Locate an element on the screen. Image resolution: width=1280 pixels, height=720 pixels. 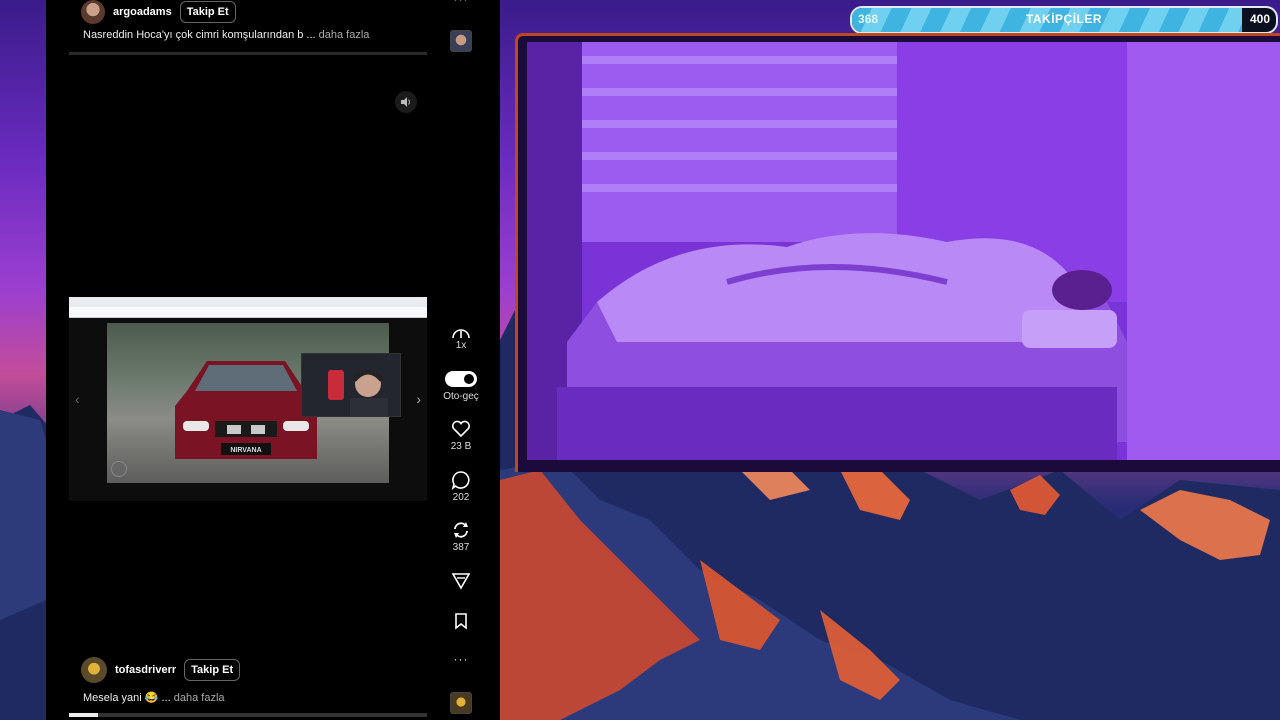
like-button: 23 B is located at coordinates (461, 436).